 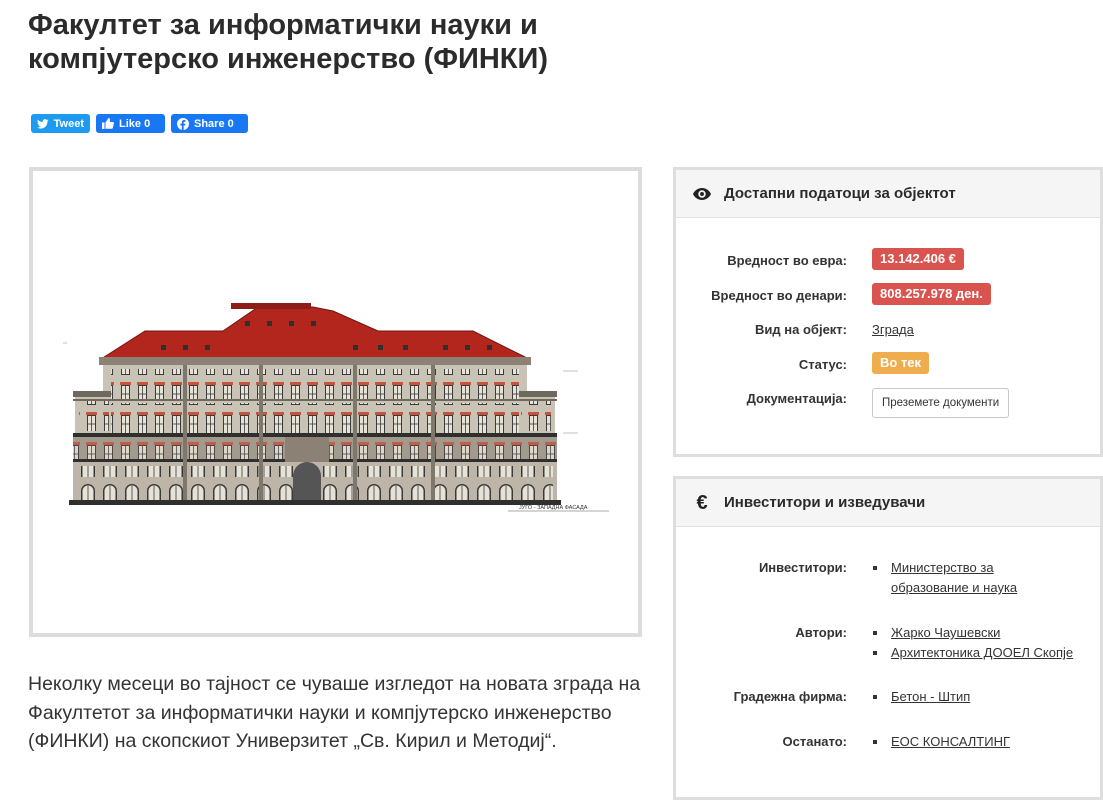 What do you see at coordinates (950, 741) in the screenshot?
I see `other-link: ЕОС КОНСАЛТИНГ` at bounding box center [950, 741].